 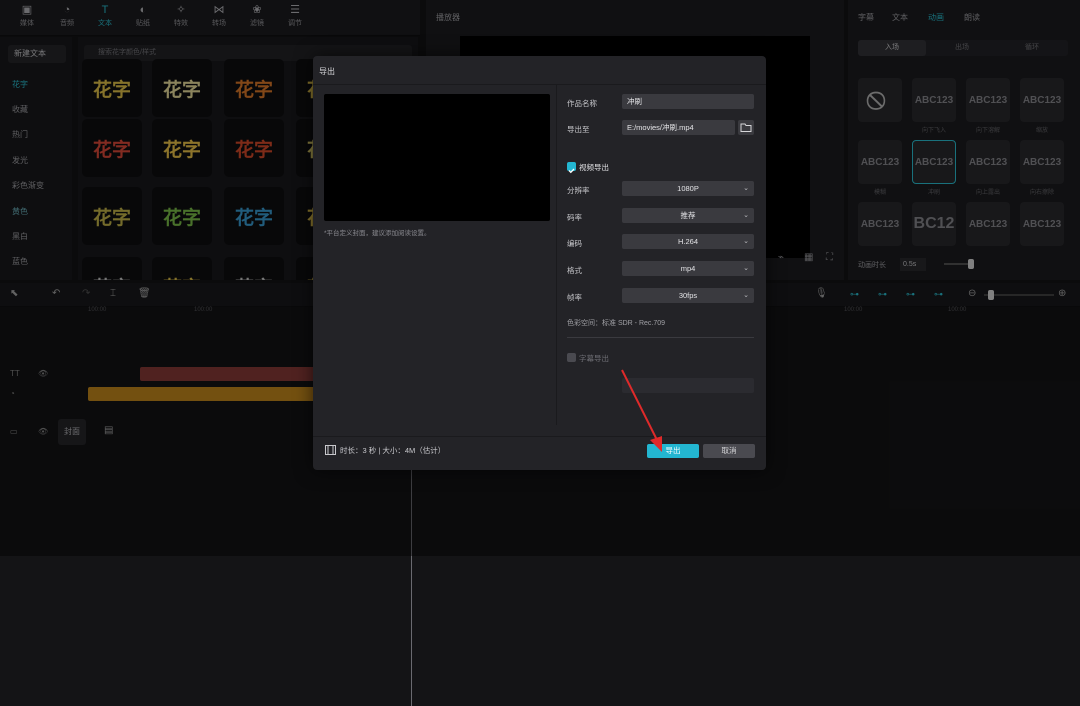 I want to click on fps-label: 帧率, so click(x=574, y=297).